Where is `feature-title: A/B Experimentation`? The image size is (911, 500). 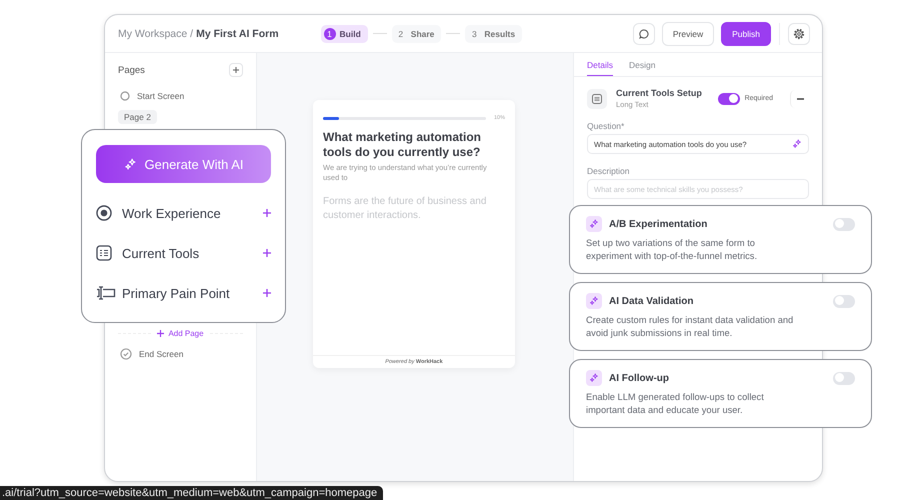
feature-title: A/B Experimentation is located at coordinates (658, 224).